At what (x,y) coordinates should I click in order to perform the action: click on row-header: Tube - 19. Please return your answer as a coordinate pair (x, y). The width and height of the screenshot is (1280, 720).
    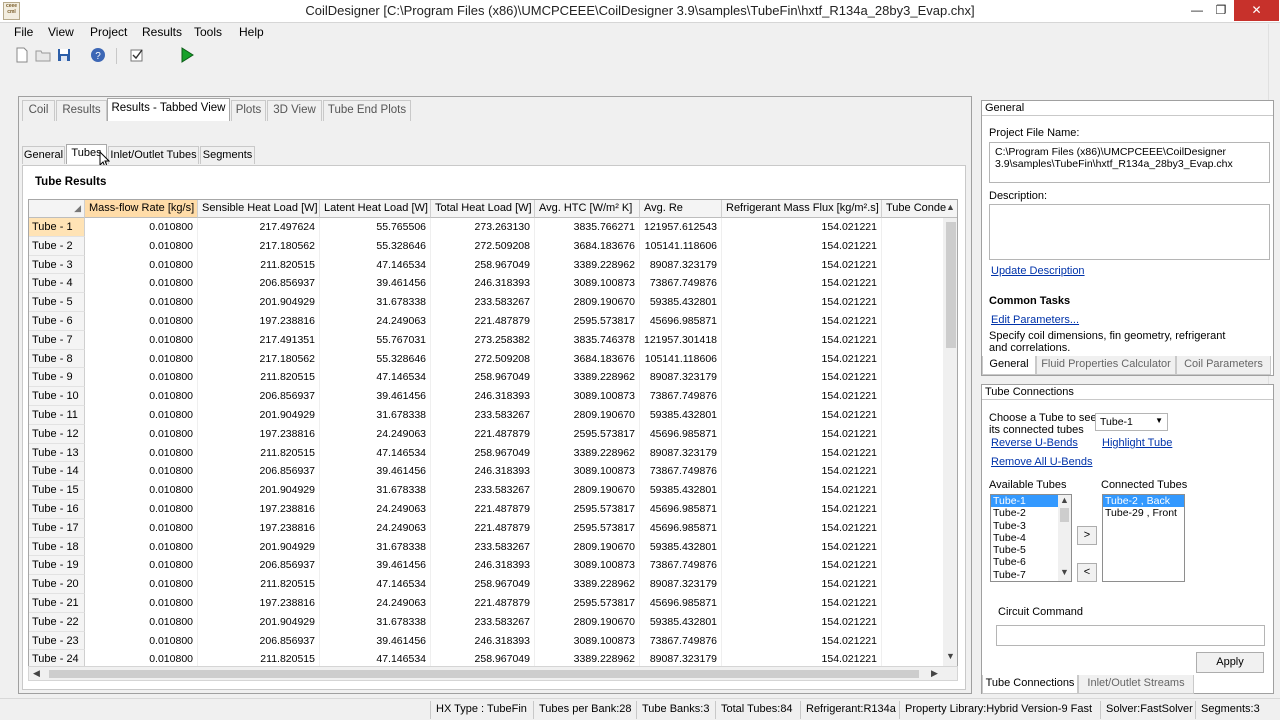
    Looking at the image, I should click on (57, 566).